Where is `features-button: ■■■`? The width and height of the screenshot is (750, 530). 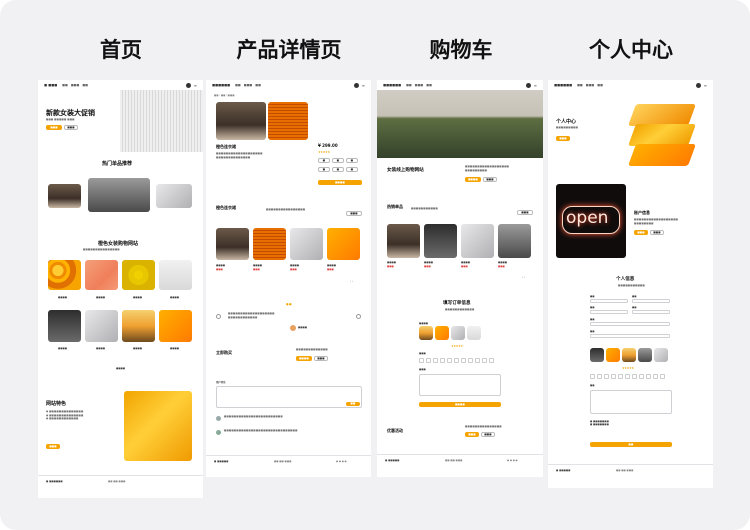
features-button: ■■■ is located at coordinates (53, 446).